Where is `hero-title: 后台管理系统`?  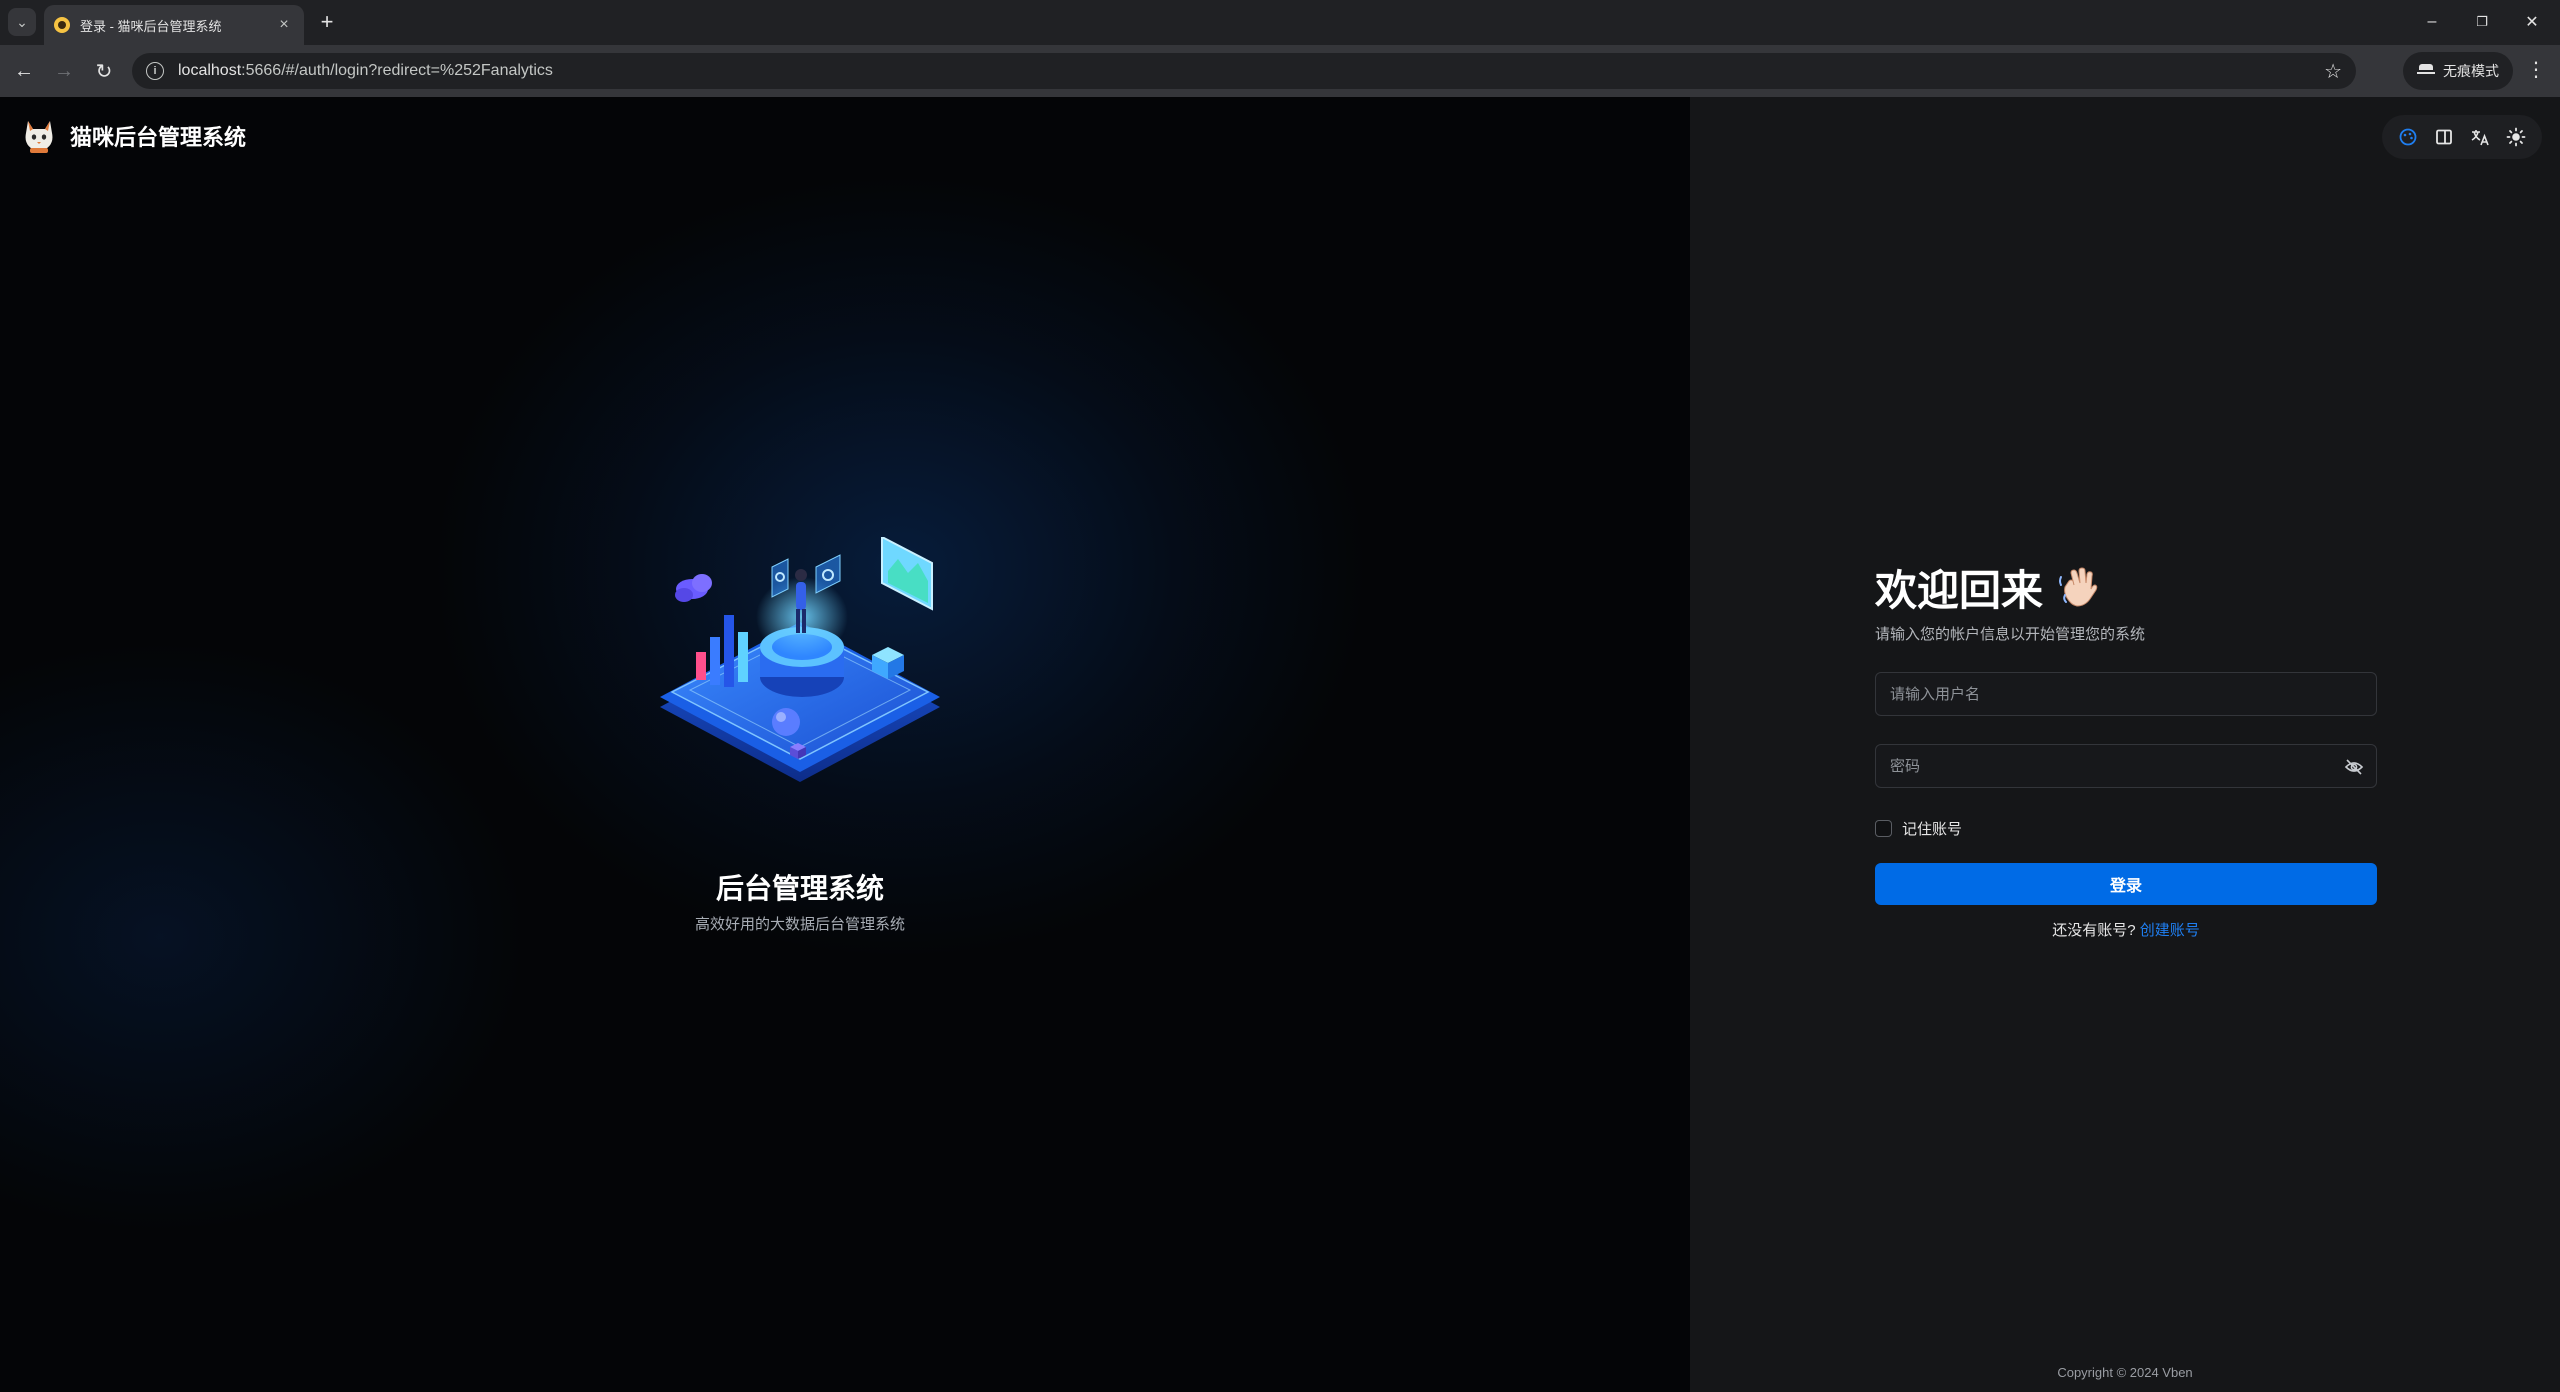
hero-title: 后台管理系统 is located at coordinates (799, 888).